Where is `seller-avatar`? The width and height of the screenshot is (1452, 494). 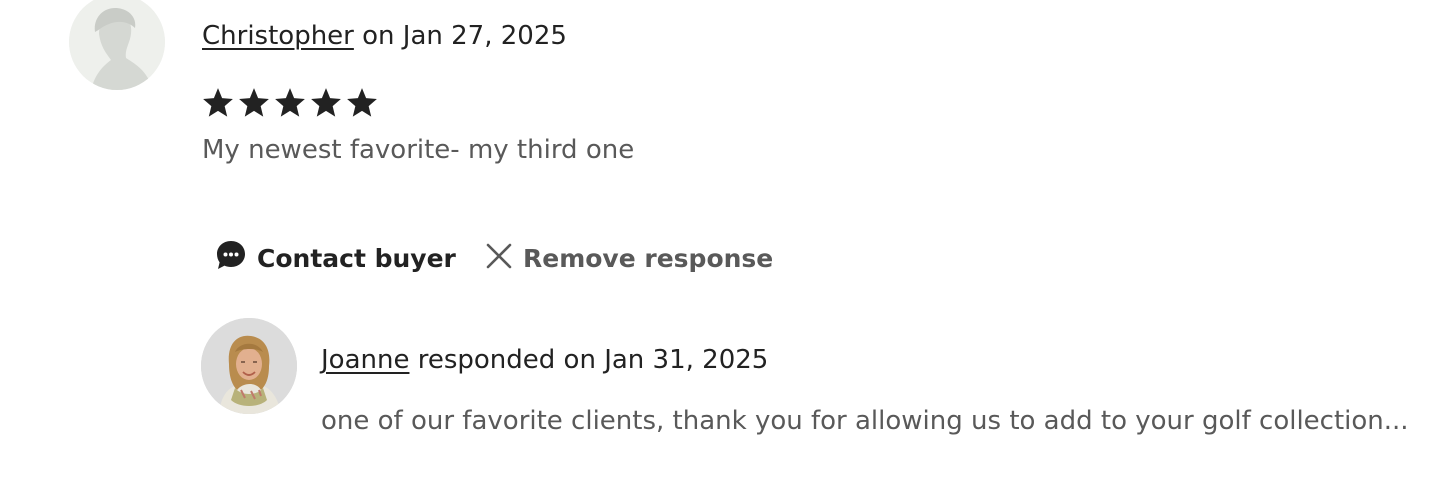 seller-avatar is located at coordinates (249, 366).